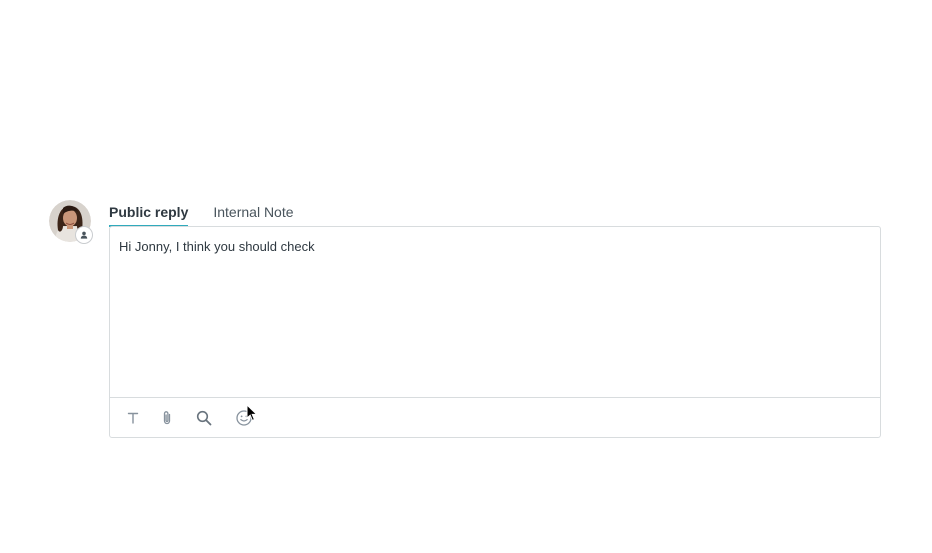  What do you see at coordinates (253, 213) in the screenshot?
I see `tab-internal-note: Internal Note` at bounding box center [253, 213].